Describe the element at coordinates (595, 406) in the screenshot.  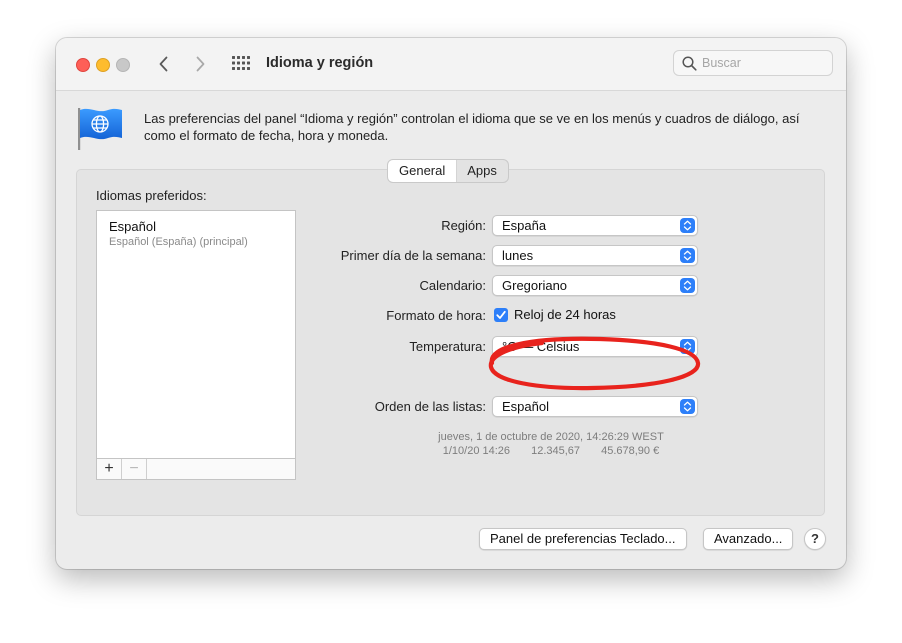
I see `list-order-select: Español` at that location.